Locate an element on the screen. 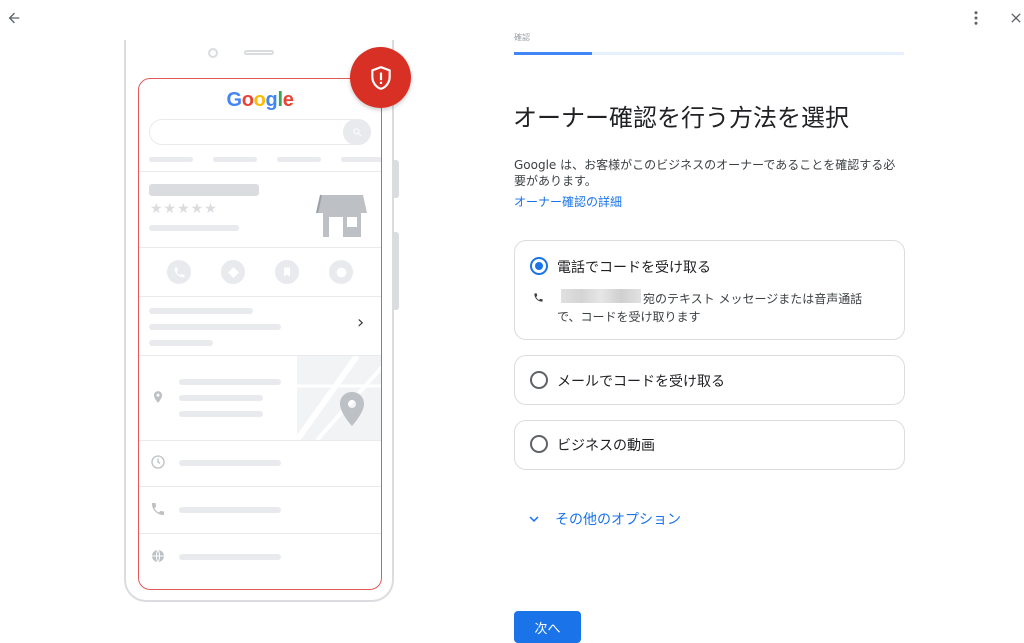 This screenshot has height=643, width=1024. search-icon is located at coordinates (356, 131).